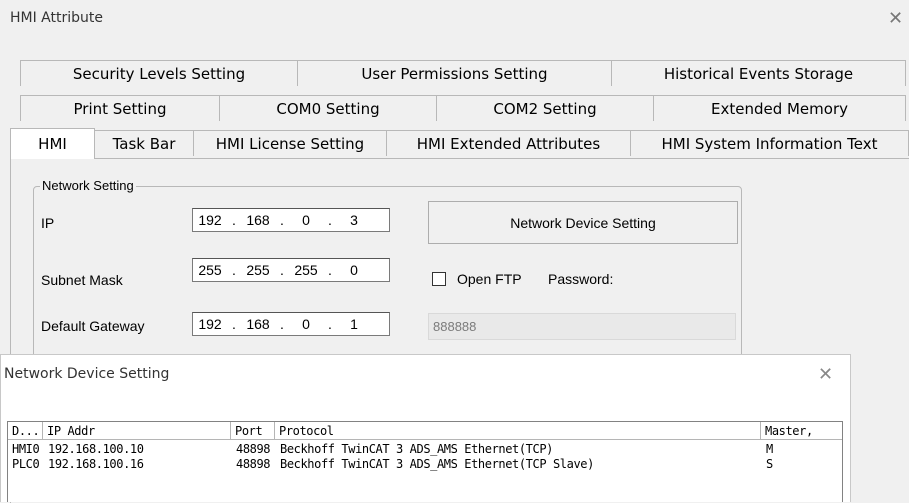 This screenshot has width=909, height=503. What do you see at coordinates (583, 222) in the screenshot?
I see `network-device-setting-button: Network Device Setting` at bounding box center [583, 222].